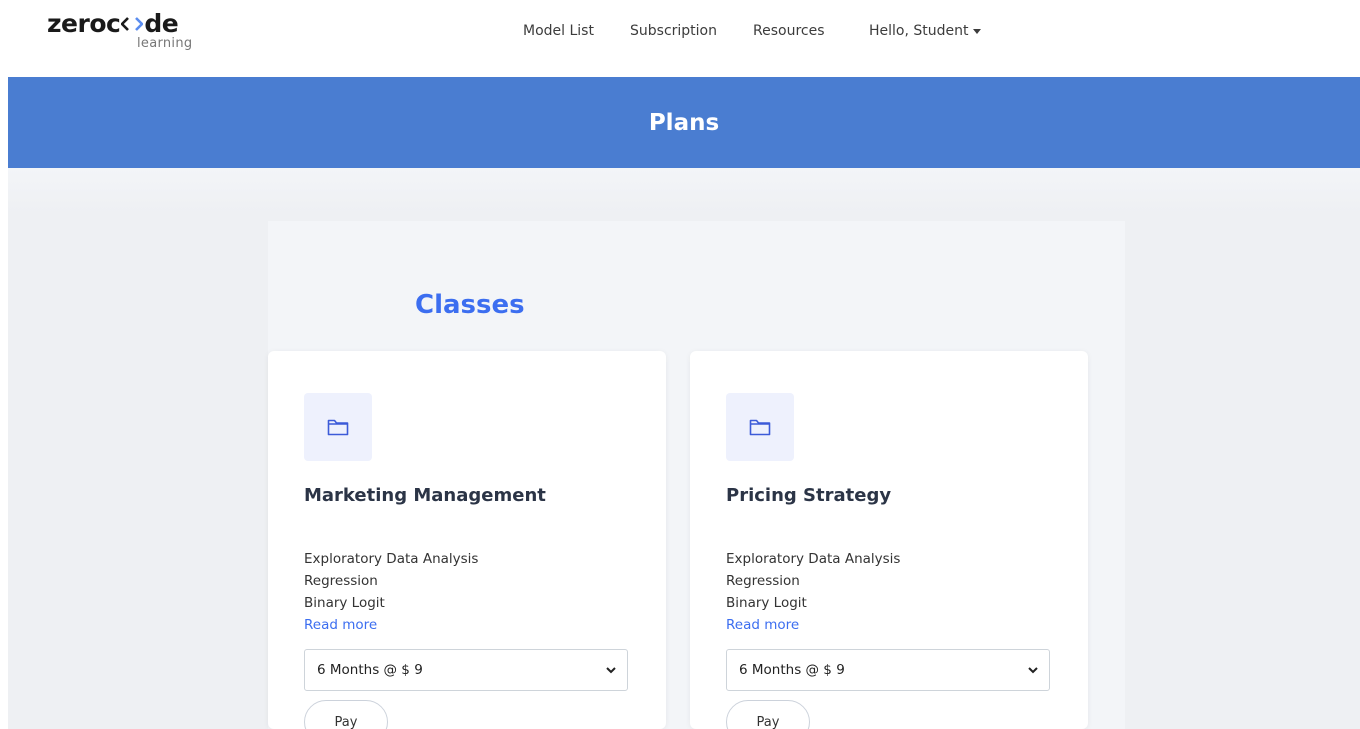 This screenshot has height=729, width=1360. What do you see at coordinates (976, 31) in the screenshot?
I see `caret-down-icon` at bounding box center [976, 31].